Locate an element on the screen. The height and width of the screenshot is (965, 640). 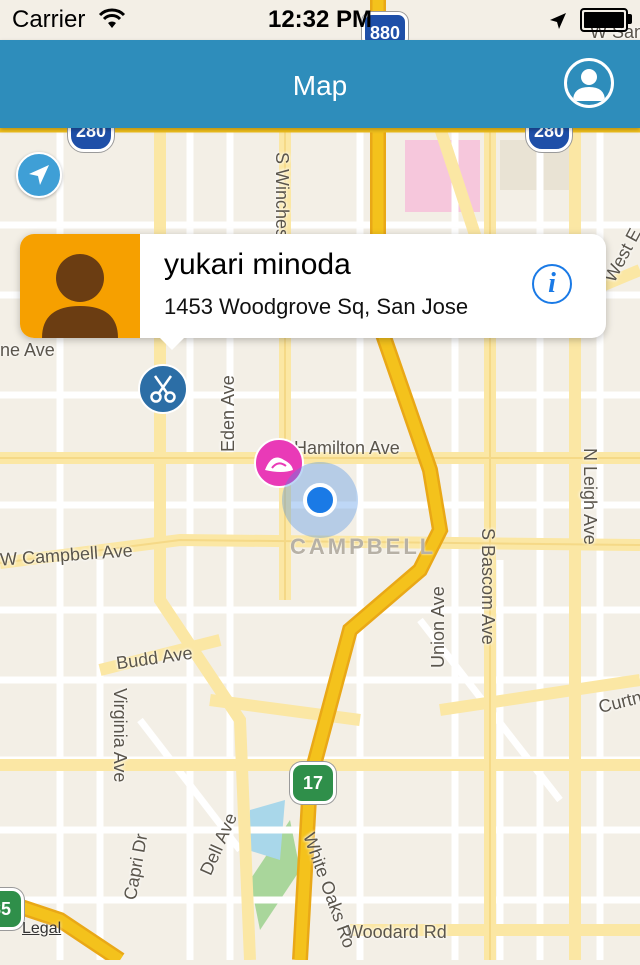
street-label: N Leigh Ave is located at coordinates (590, 496).